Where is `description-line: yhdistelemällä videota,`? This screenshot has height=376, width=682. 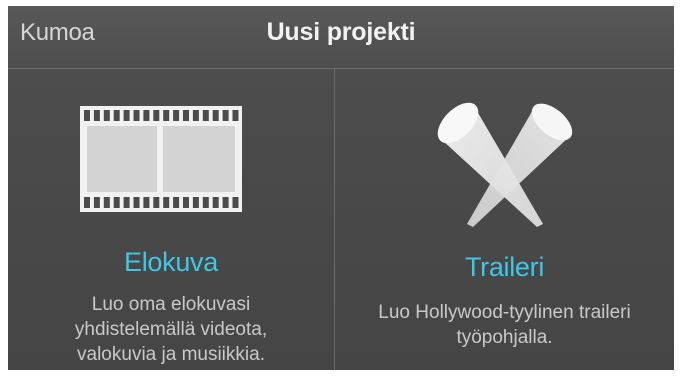 description-line: yhdistelemällä videota, is located at coordinates (171, 329).